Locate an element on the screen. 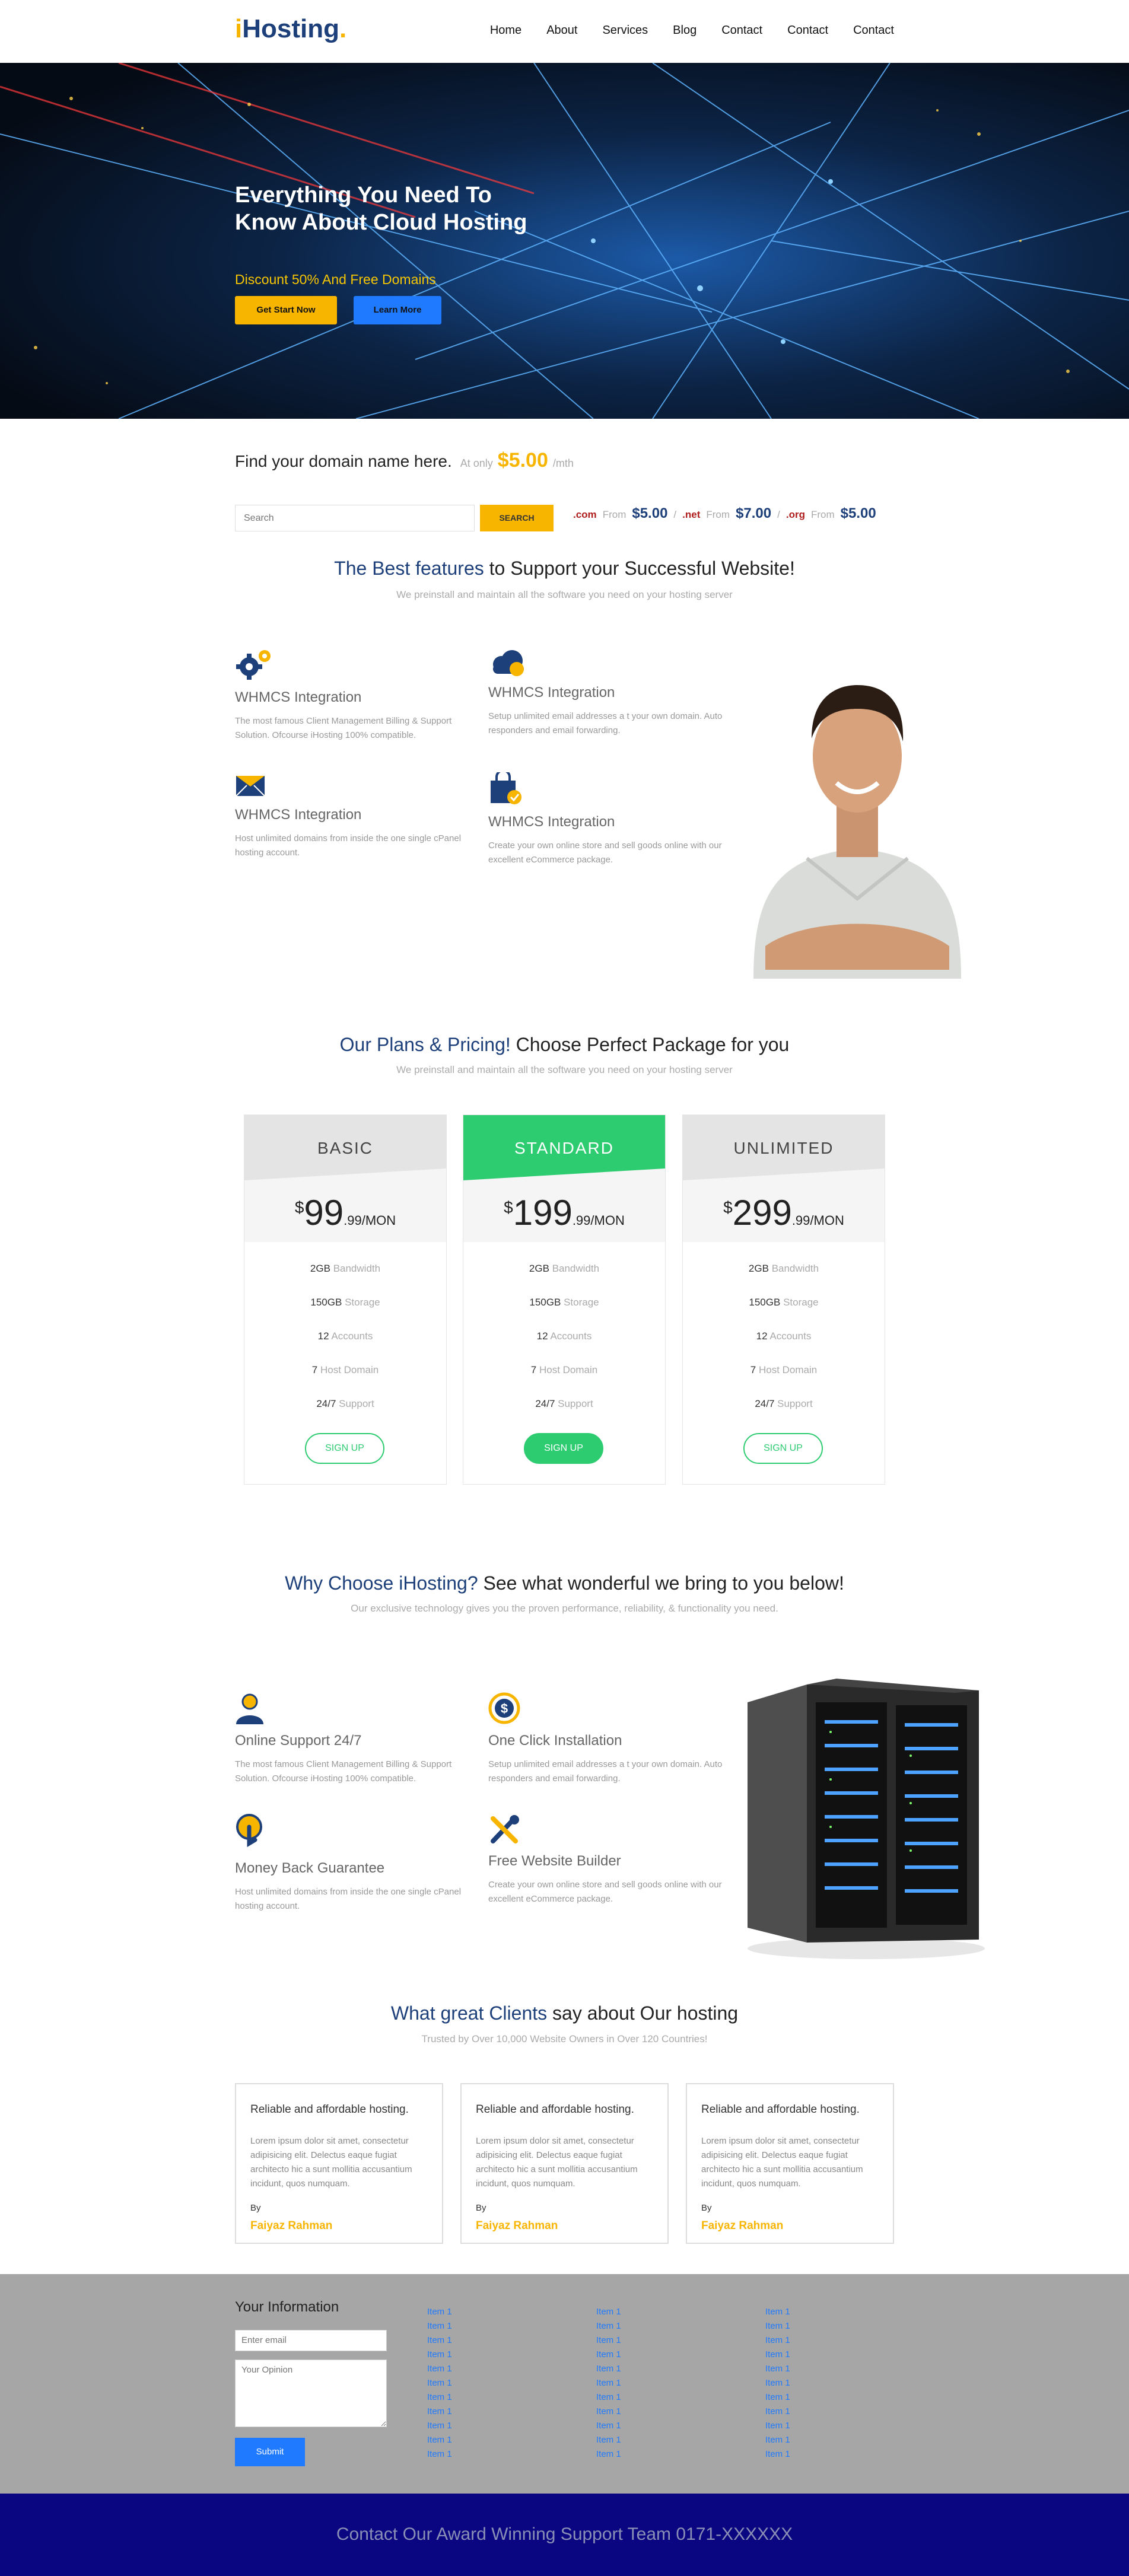 This screenshot has height=2576, width=1129. domain-at-only: At only is located at coordinates (476, 463).